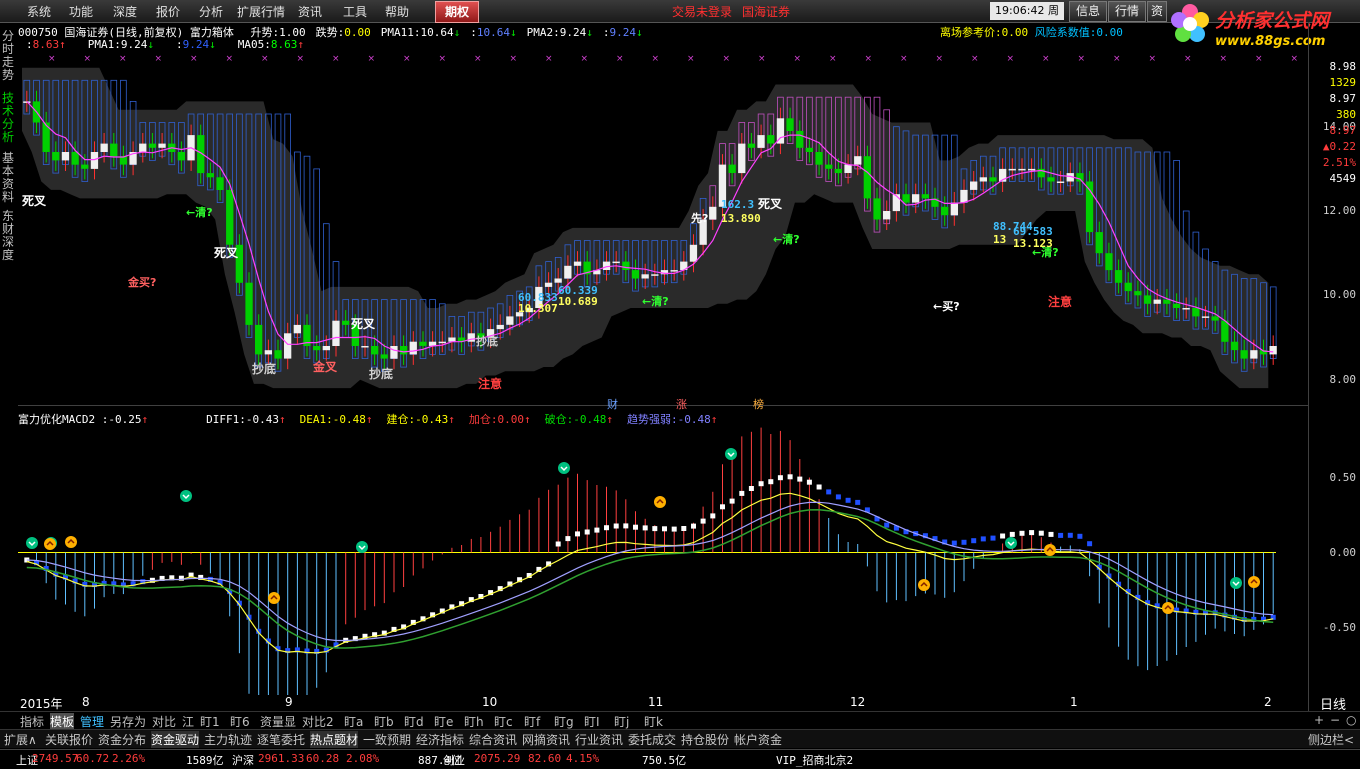 Image resolution: width=1360 pixels, height=769 pixels. Describe the element at coordinates (443, 721) in the screenshot. I see `indicator-tab: 盯e` at that location.